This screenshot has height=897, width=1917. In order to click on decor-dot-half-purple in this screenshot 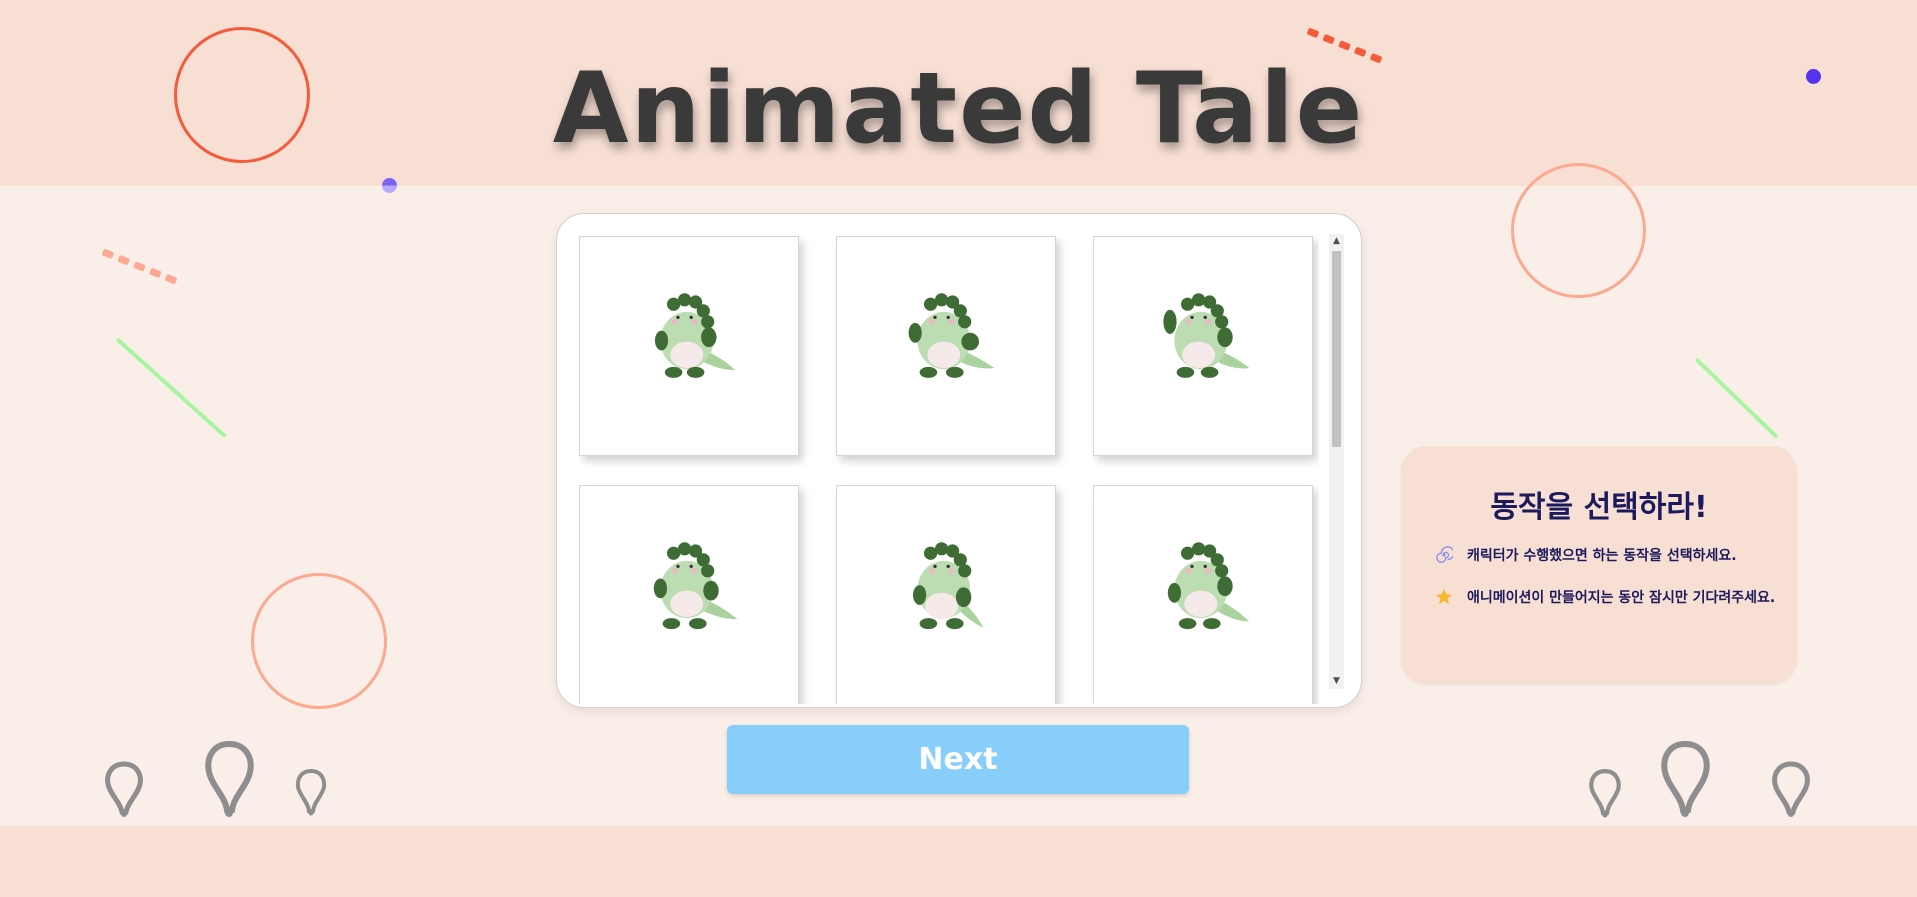, I will do `click(389, 185)`.